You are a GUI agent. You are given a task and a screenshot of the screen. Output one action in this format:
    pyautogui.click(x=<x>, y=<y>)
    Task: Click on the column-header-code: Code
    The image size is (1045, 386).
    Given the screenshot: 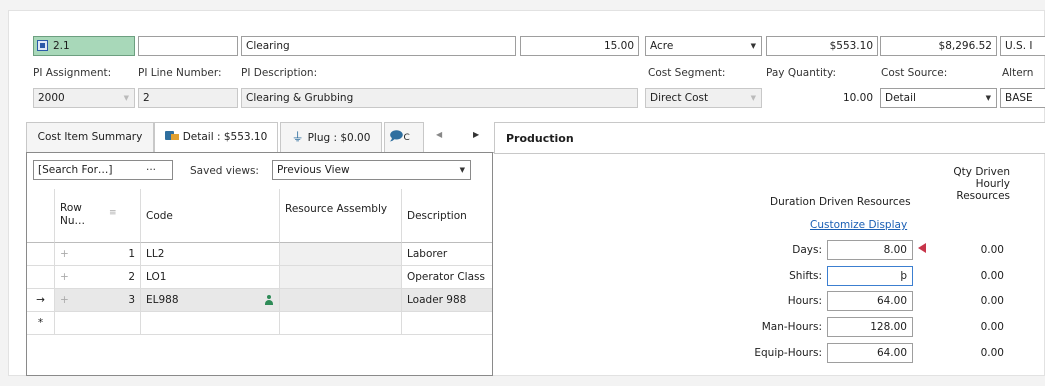 What is the action you would take?
    pyautogui.click(x=210, y=216)
    